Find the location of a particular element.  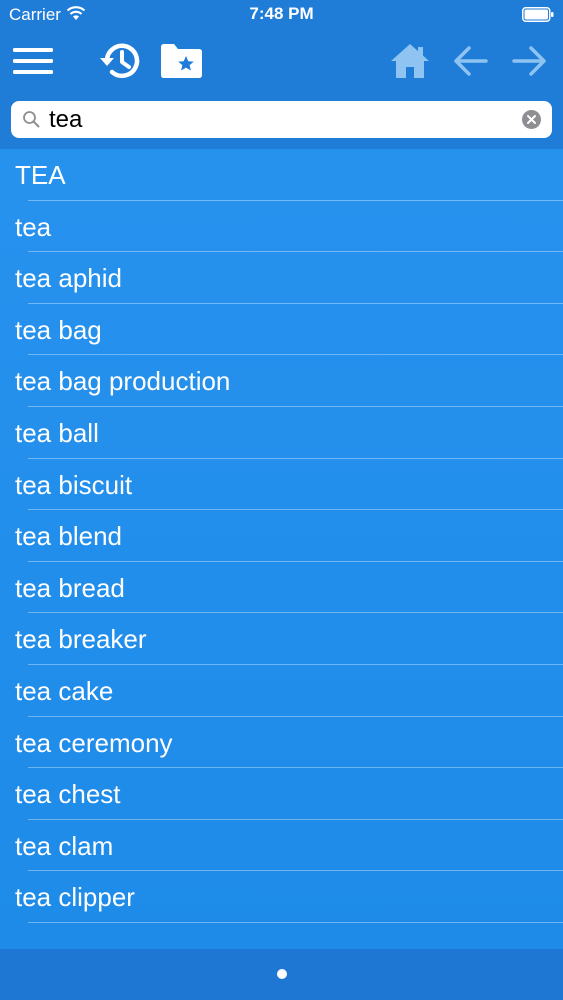

search-box is located at coordinates (281, 119).